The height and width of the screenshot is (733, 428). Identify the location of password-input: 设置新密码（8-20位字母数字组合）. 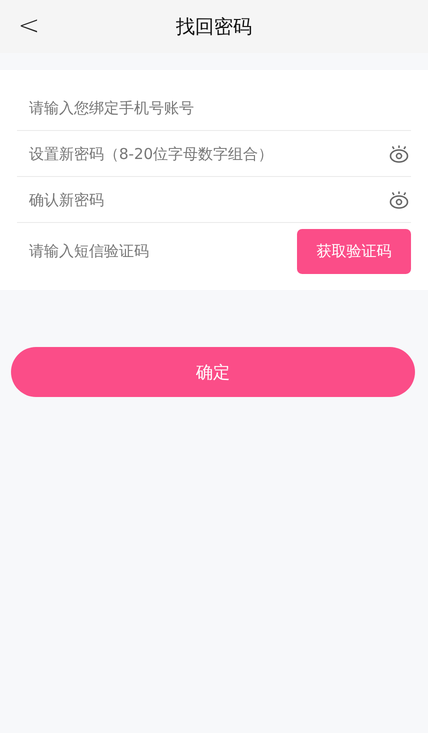
(203, 153).